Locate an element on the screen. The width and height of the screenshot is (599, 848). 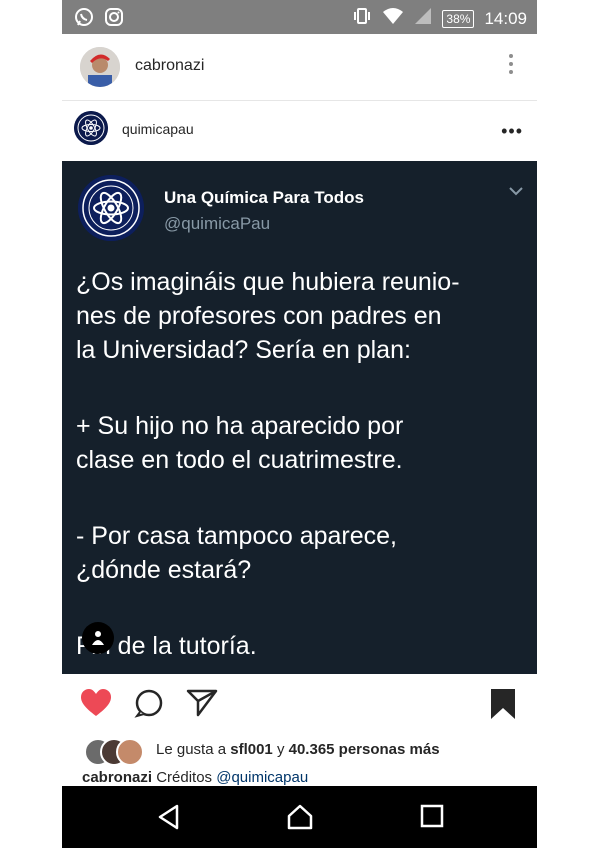
liker-avatars is located at coordinates (116, 752).